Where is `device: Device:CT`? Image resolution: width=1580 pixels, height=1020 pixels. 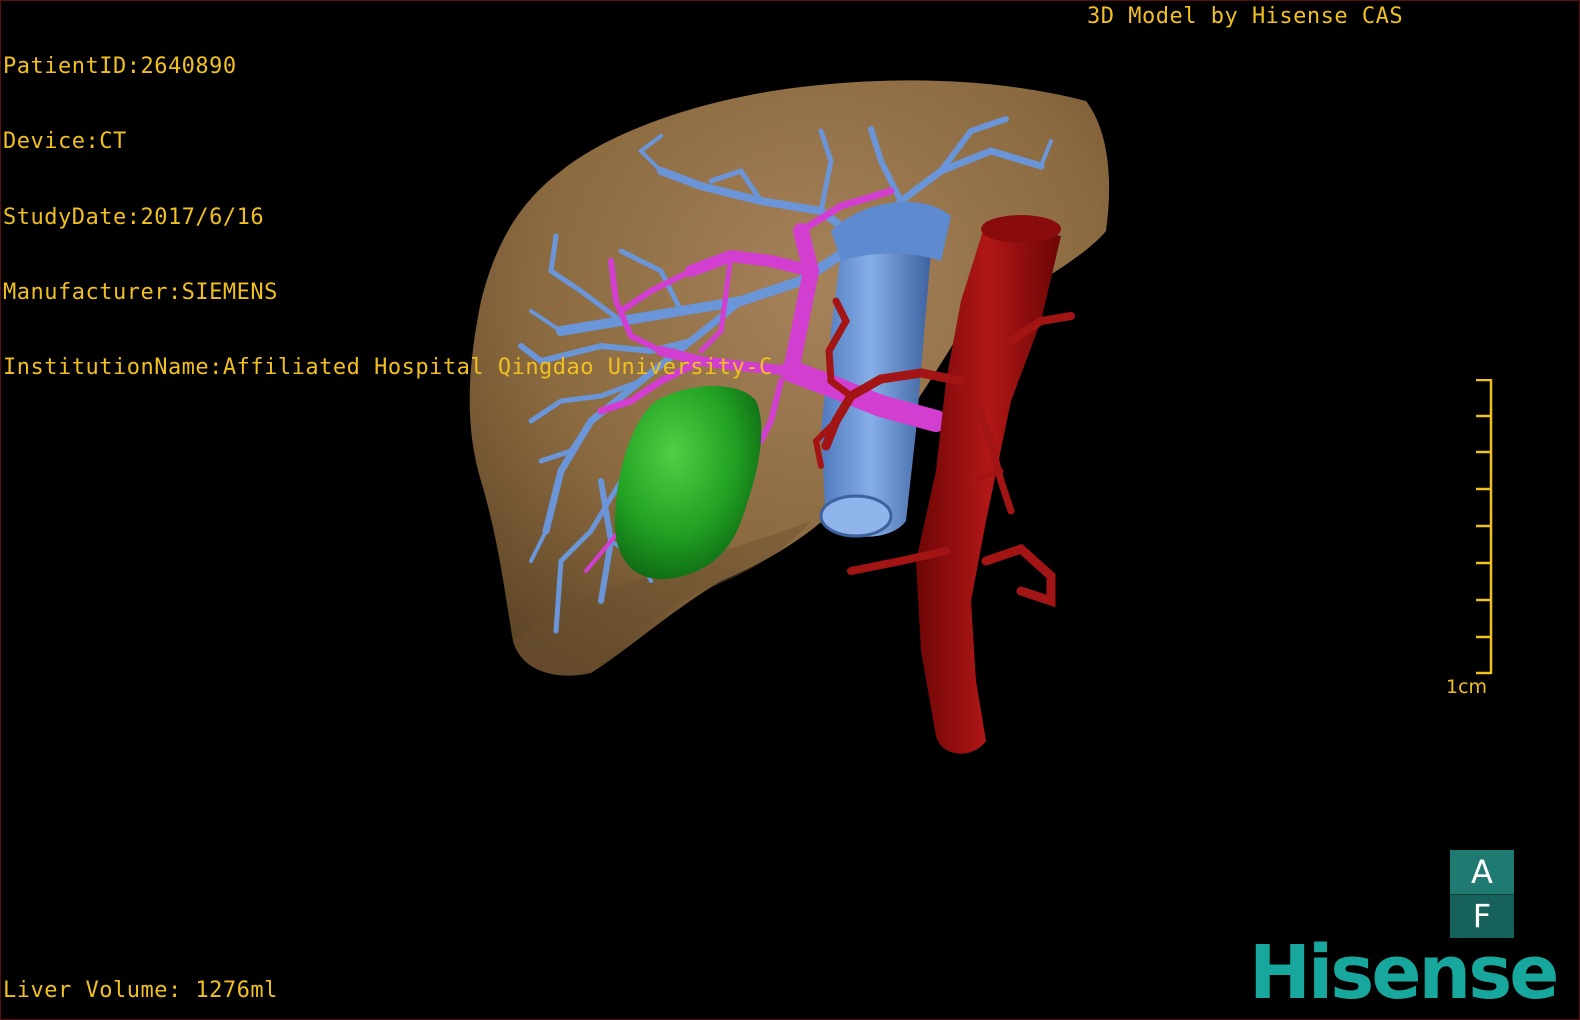
device: Device:CT is located at coordinates (65, 142).